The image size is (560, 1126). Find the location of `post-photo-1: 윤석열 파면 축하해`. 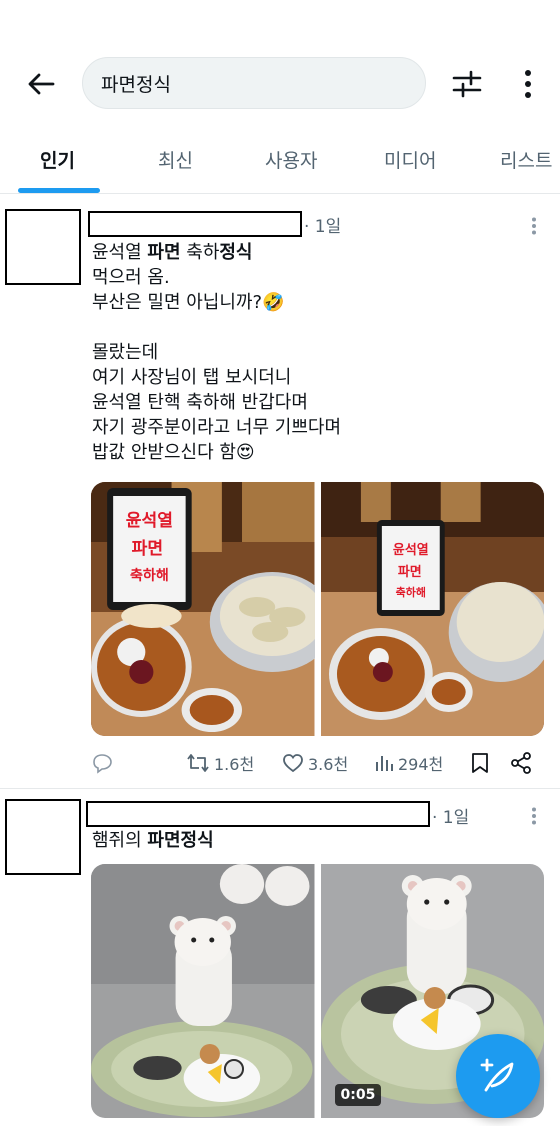

post-photo-1: 윤석열 파면 축하해 is located at coordinates (203, 609).